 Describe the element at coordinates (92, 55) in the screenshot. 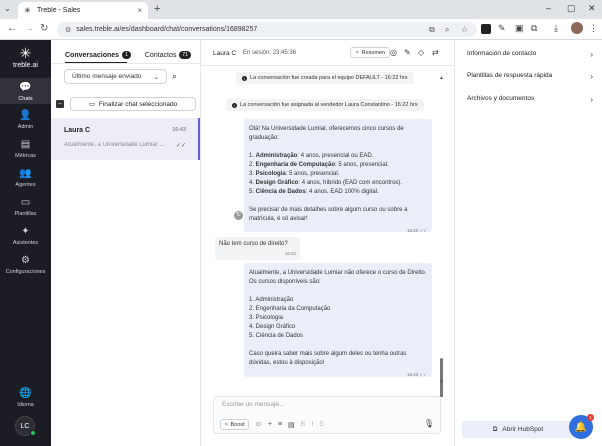

I see `tab-label: Conversaciones` at that location.